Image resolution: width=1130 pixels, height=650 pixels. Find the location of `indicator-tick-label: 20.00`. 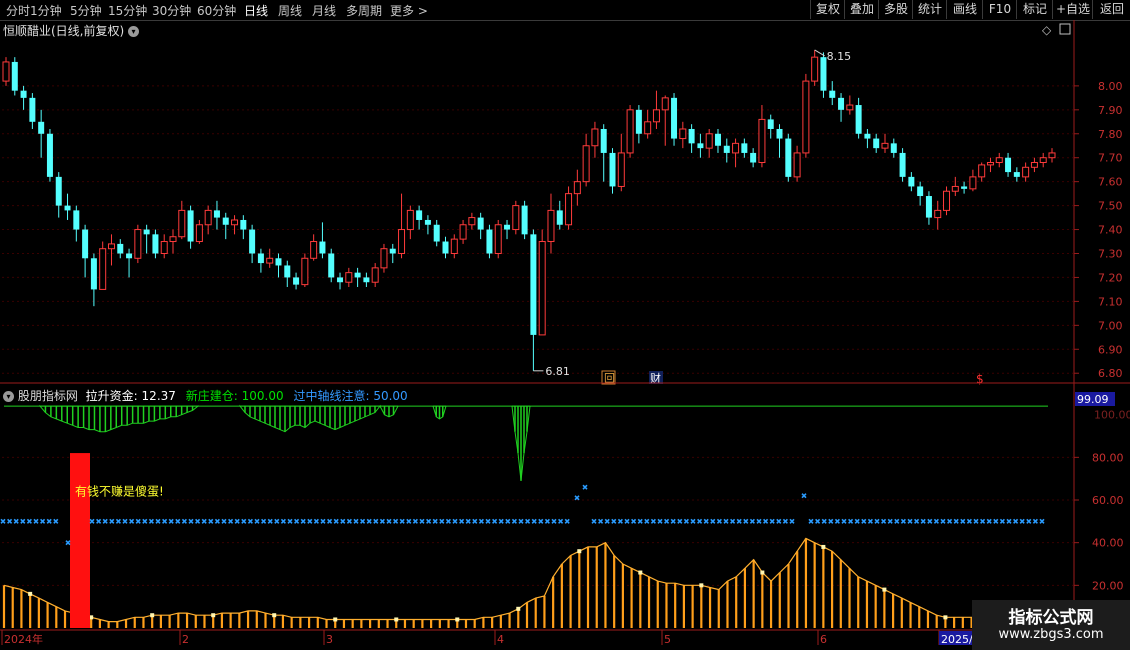

indicator-tick-label: 20.00 is located at coordinates (1108, 585).